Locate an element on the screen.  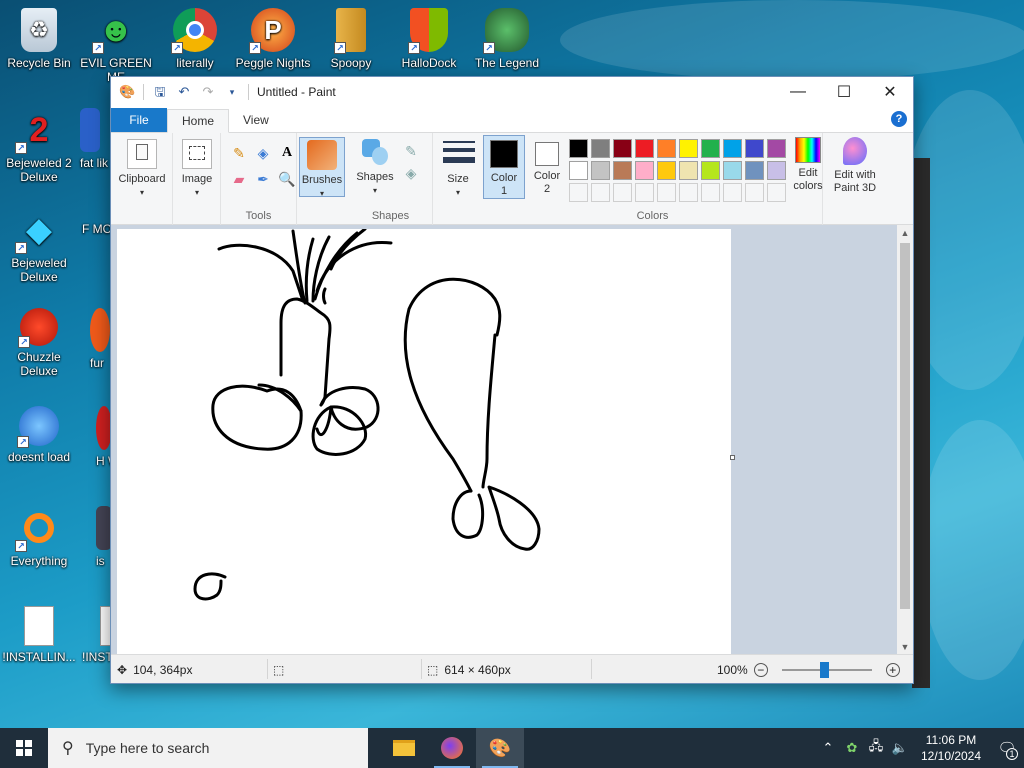
paint-app-icon: 🎨 is located at coordinates (127, 92).